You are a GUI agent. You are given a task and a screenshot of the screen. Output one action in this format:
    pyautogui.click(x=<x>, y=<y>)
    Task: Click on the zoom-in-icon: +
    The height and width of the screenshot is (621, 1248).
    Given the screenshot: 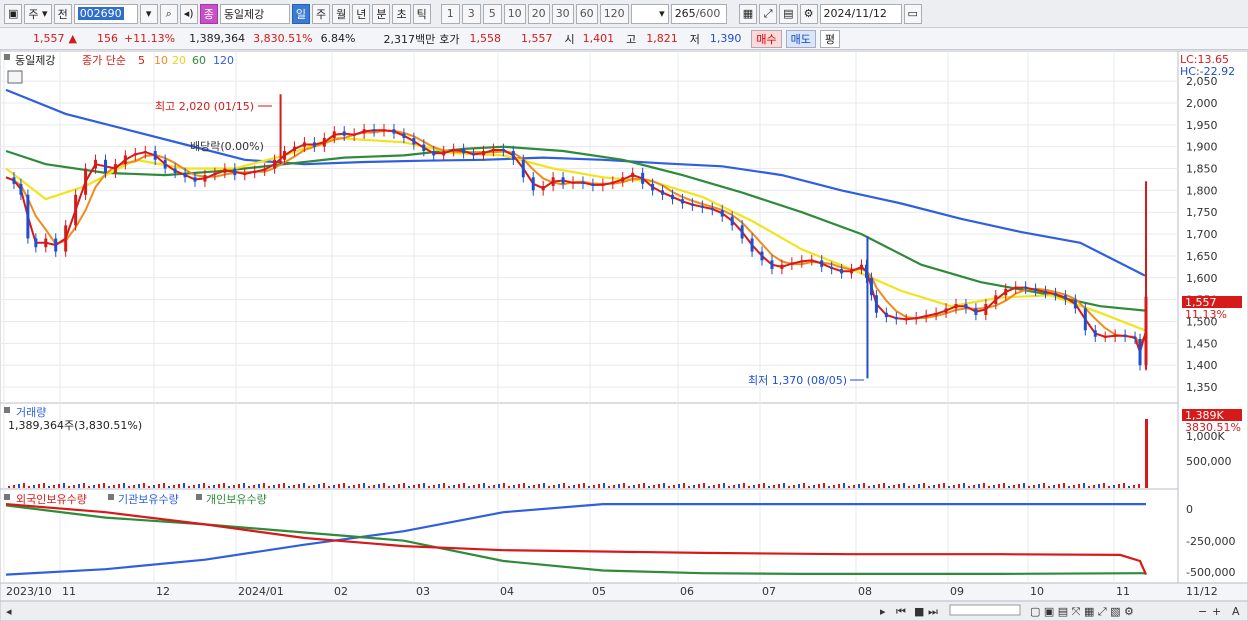 What is the action you would take?
    pyautogui.click(x=1216, y=611)
    